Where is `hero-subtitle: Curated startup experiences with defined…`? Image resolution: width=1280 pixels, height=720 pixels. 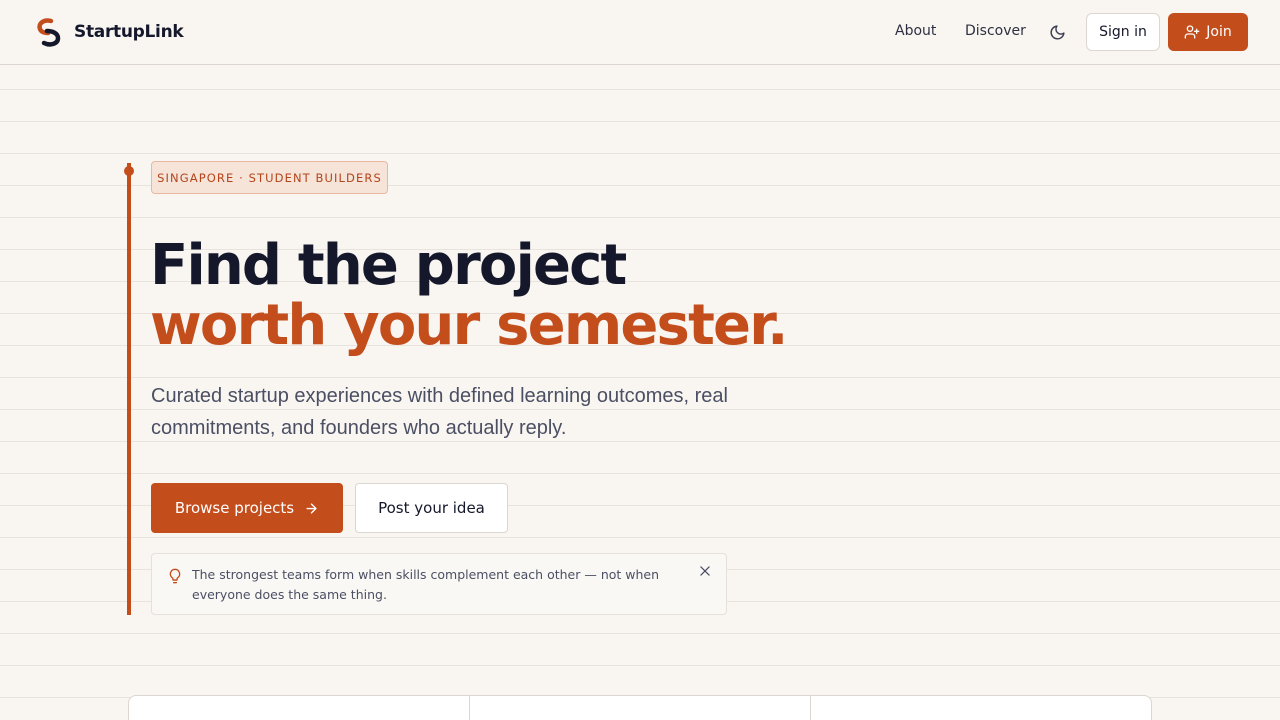
hero-subtitle: Curated startup experiences with defined… is located at coordinates (439, 412).